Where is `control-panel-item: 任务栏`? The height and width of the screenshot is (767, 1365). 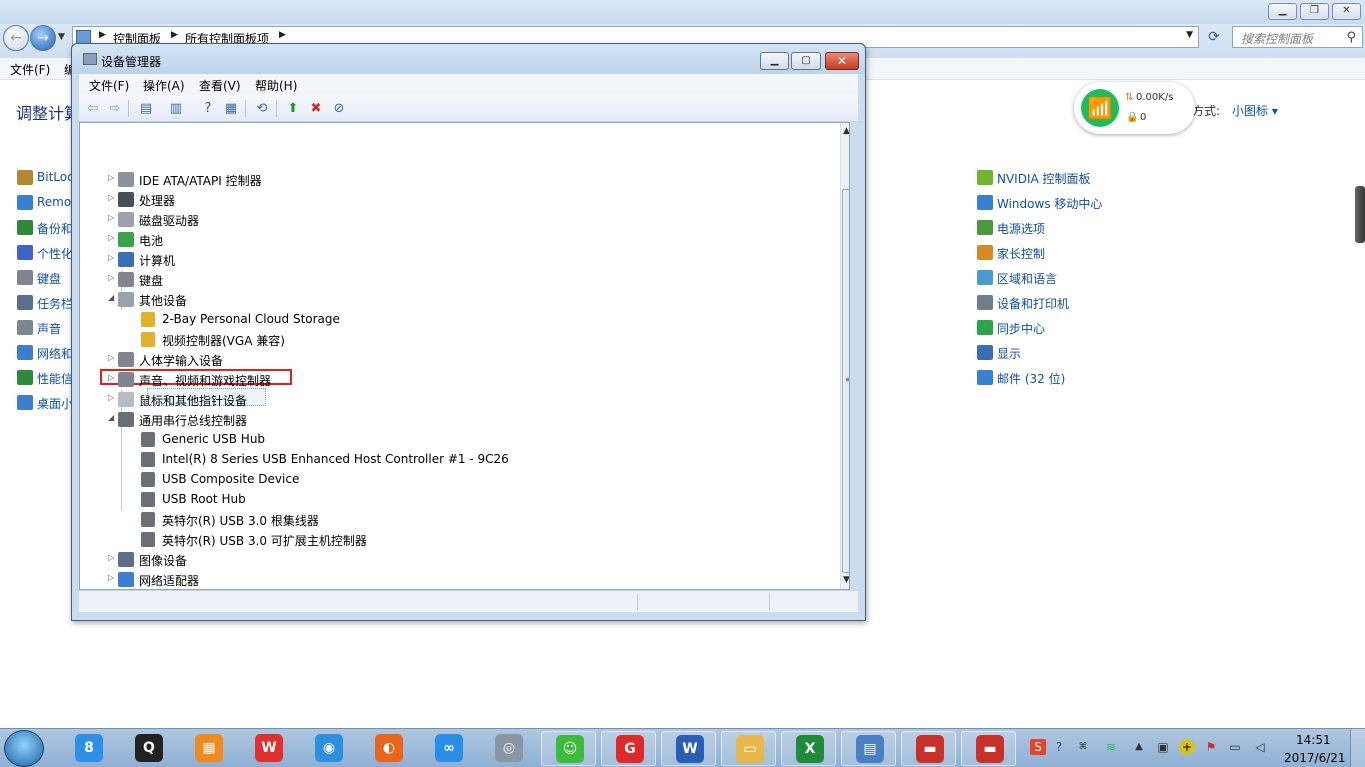 control-panel-item: 任务栏 is located at coordinates (47, 303).